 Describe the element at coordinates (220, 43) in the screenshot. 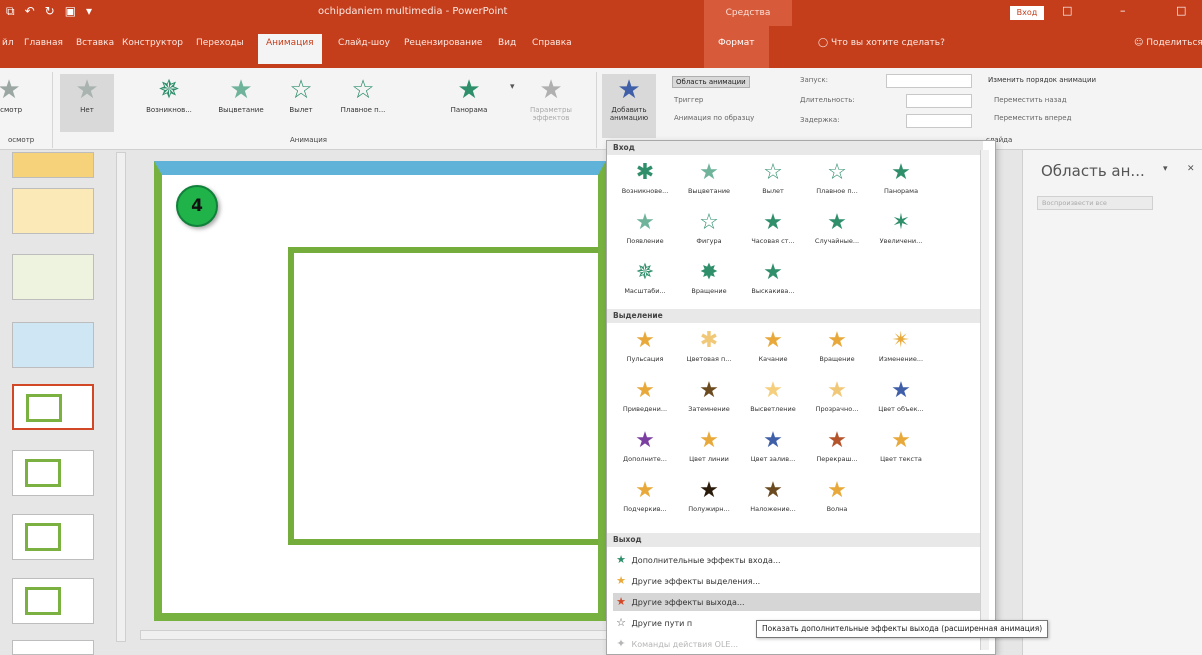

I see `tab-transitions: Переходы` at that location.